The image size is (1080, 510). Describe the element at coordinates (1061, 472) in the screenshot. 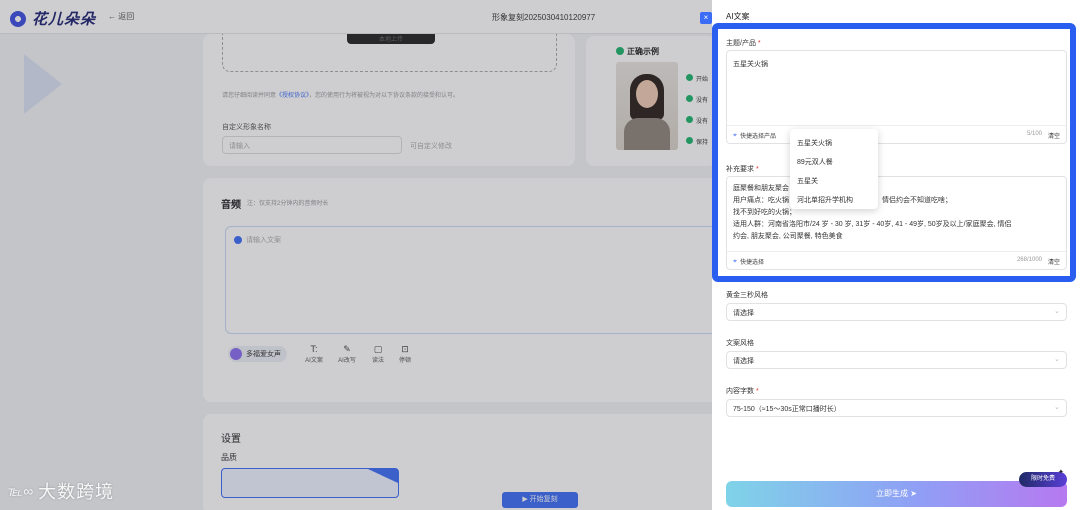

I see `sparkle-icon: ✦` at that location.